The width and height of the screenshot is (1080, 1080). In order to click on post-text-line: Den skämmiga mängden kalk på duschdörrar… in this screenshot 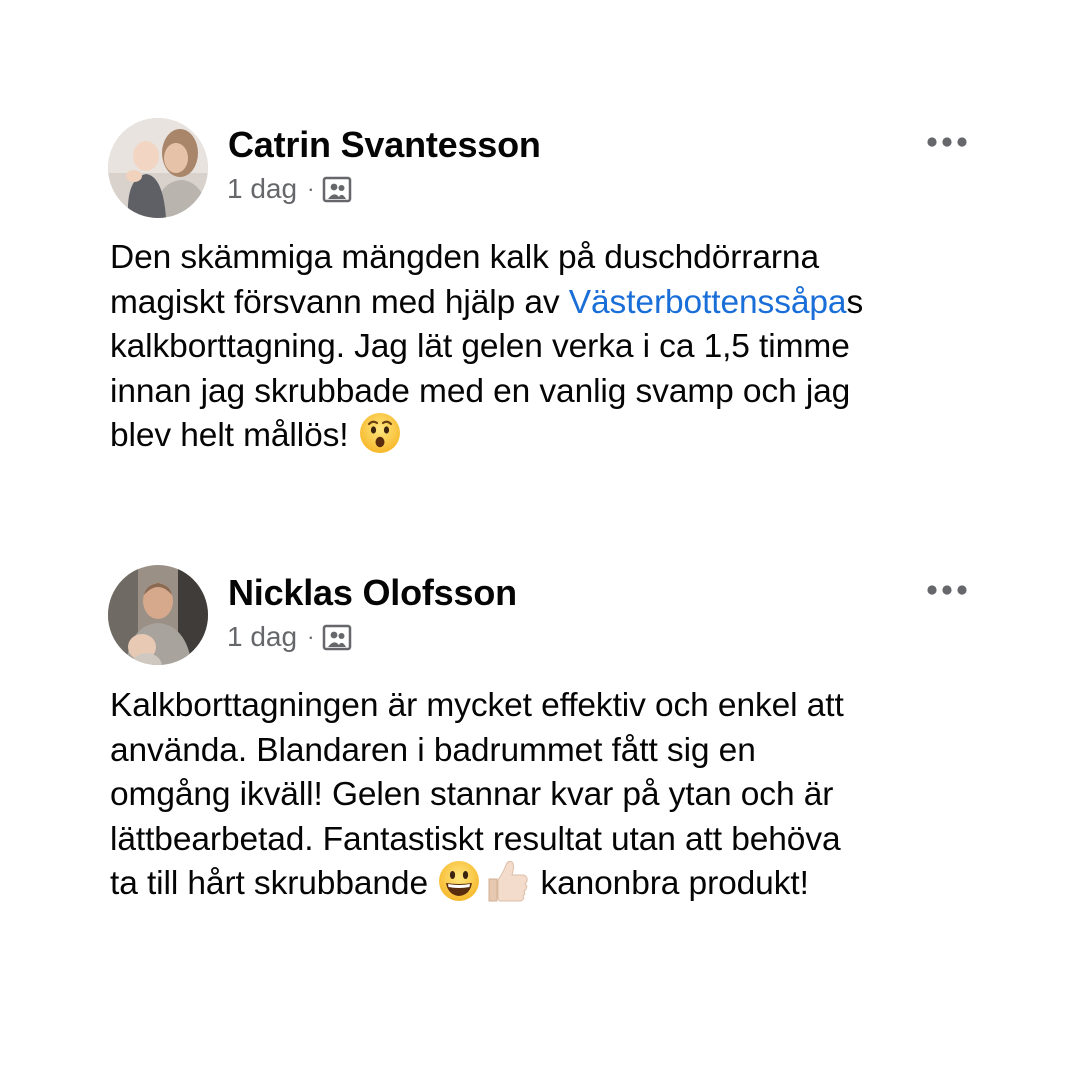, I will do `click(464, 257)`.